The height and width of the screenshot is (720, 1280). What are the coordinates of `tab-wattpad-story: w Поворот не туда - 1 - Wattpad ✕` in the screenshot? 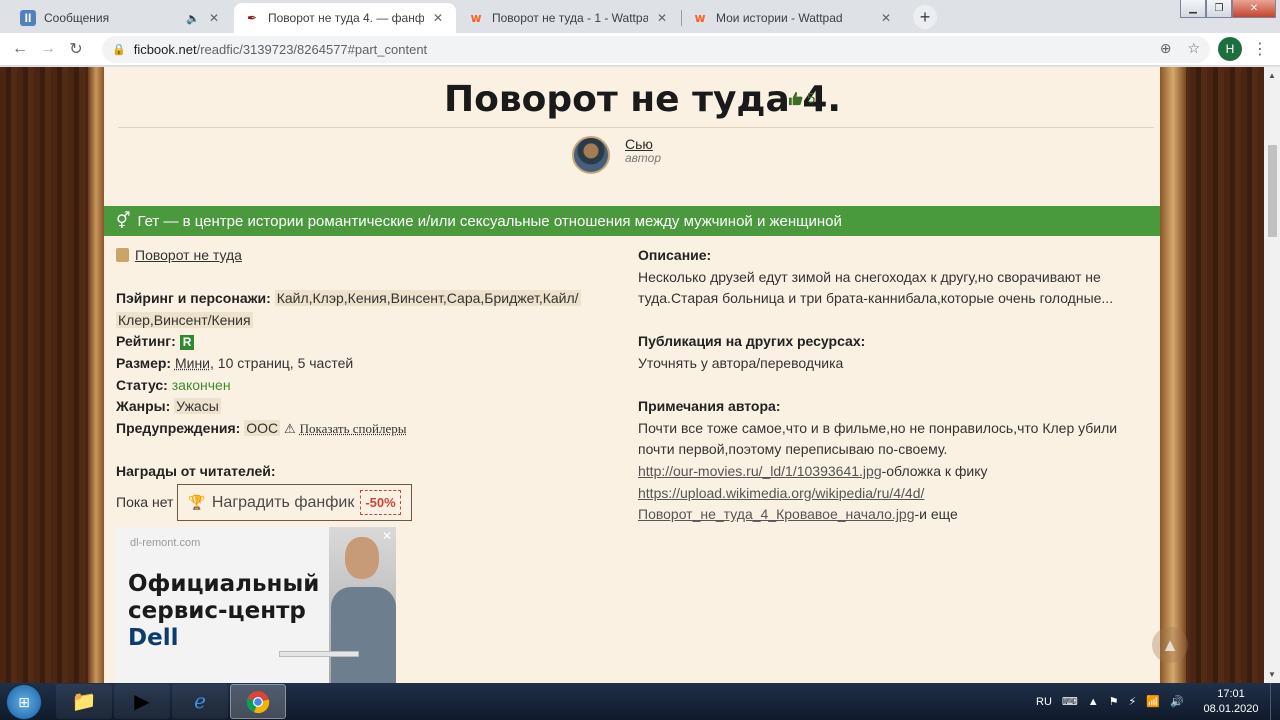 It's located at (569, 18).